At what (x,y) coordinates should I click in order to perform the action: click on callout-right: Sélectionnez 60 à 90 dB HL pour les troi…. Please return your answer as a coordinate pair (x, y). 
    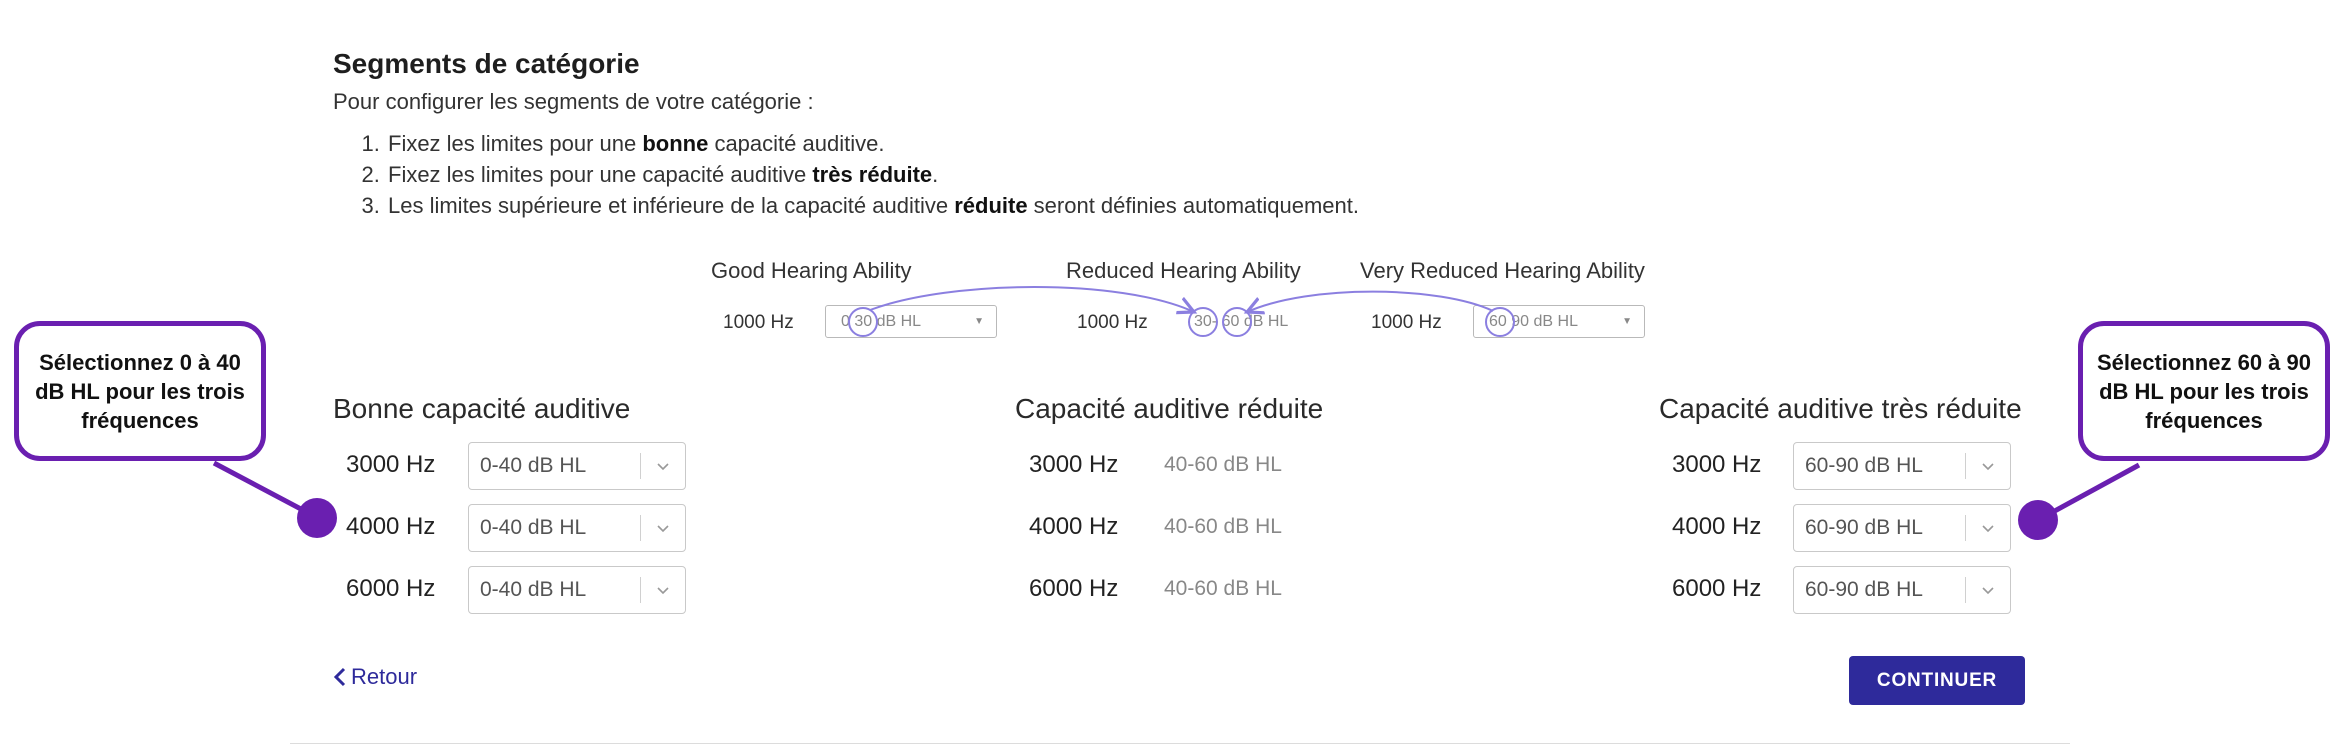
    Looking at the image, I should click on (2204, 391).